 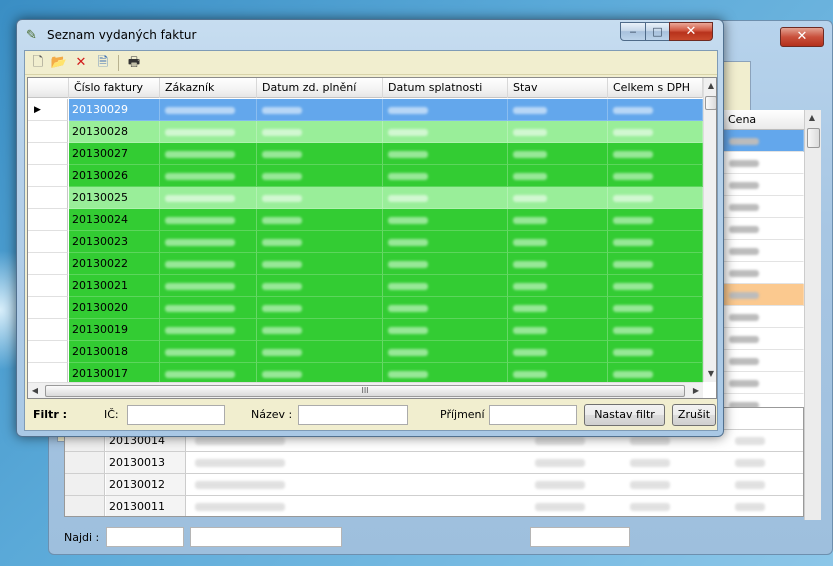 I want to click on column-header: Stav, so click(x=558, y=88).